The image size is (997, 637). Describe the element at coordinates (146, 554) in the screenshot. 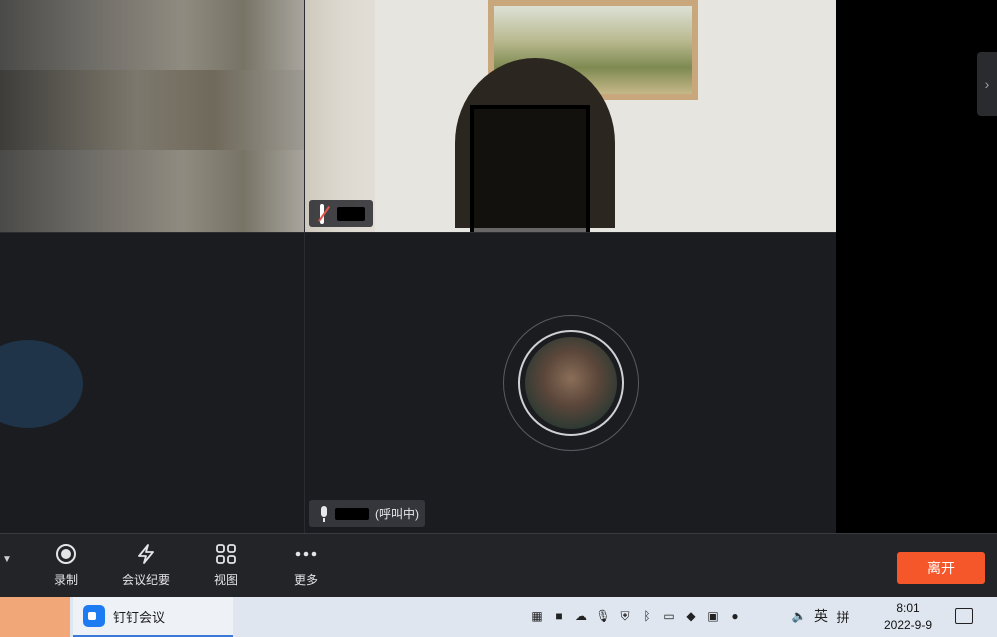

I see `minutes-icon` at that location.